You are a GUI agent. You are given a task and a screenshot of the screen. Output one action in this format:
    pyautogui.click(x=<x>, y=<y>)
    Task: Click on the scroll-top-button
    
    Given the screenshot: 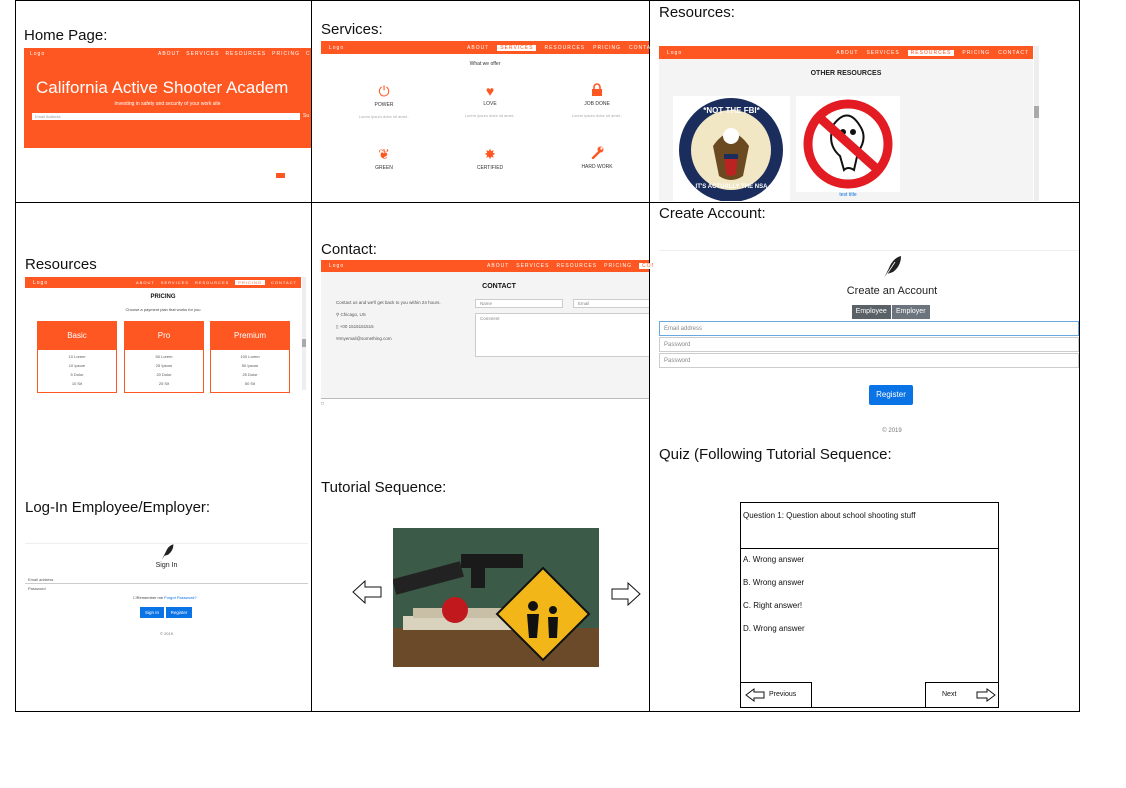 What is the action you would take?
    pyautogui.click(x=280, y=175)
    